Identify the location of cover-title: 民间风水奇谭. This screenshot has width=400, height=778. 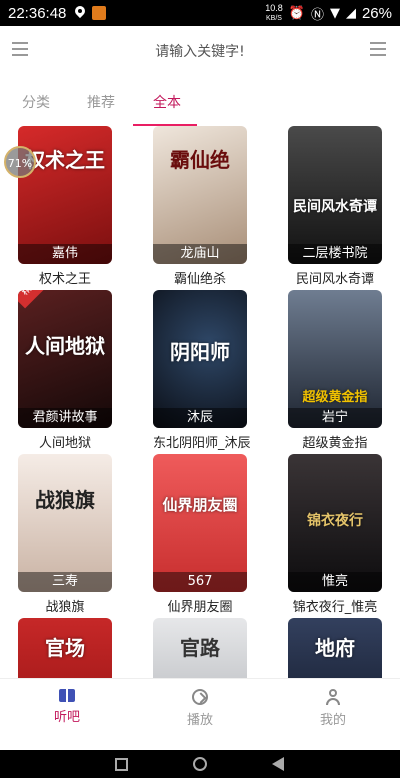
(335, 207).